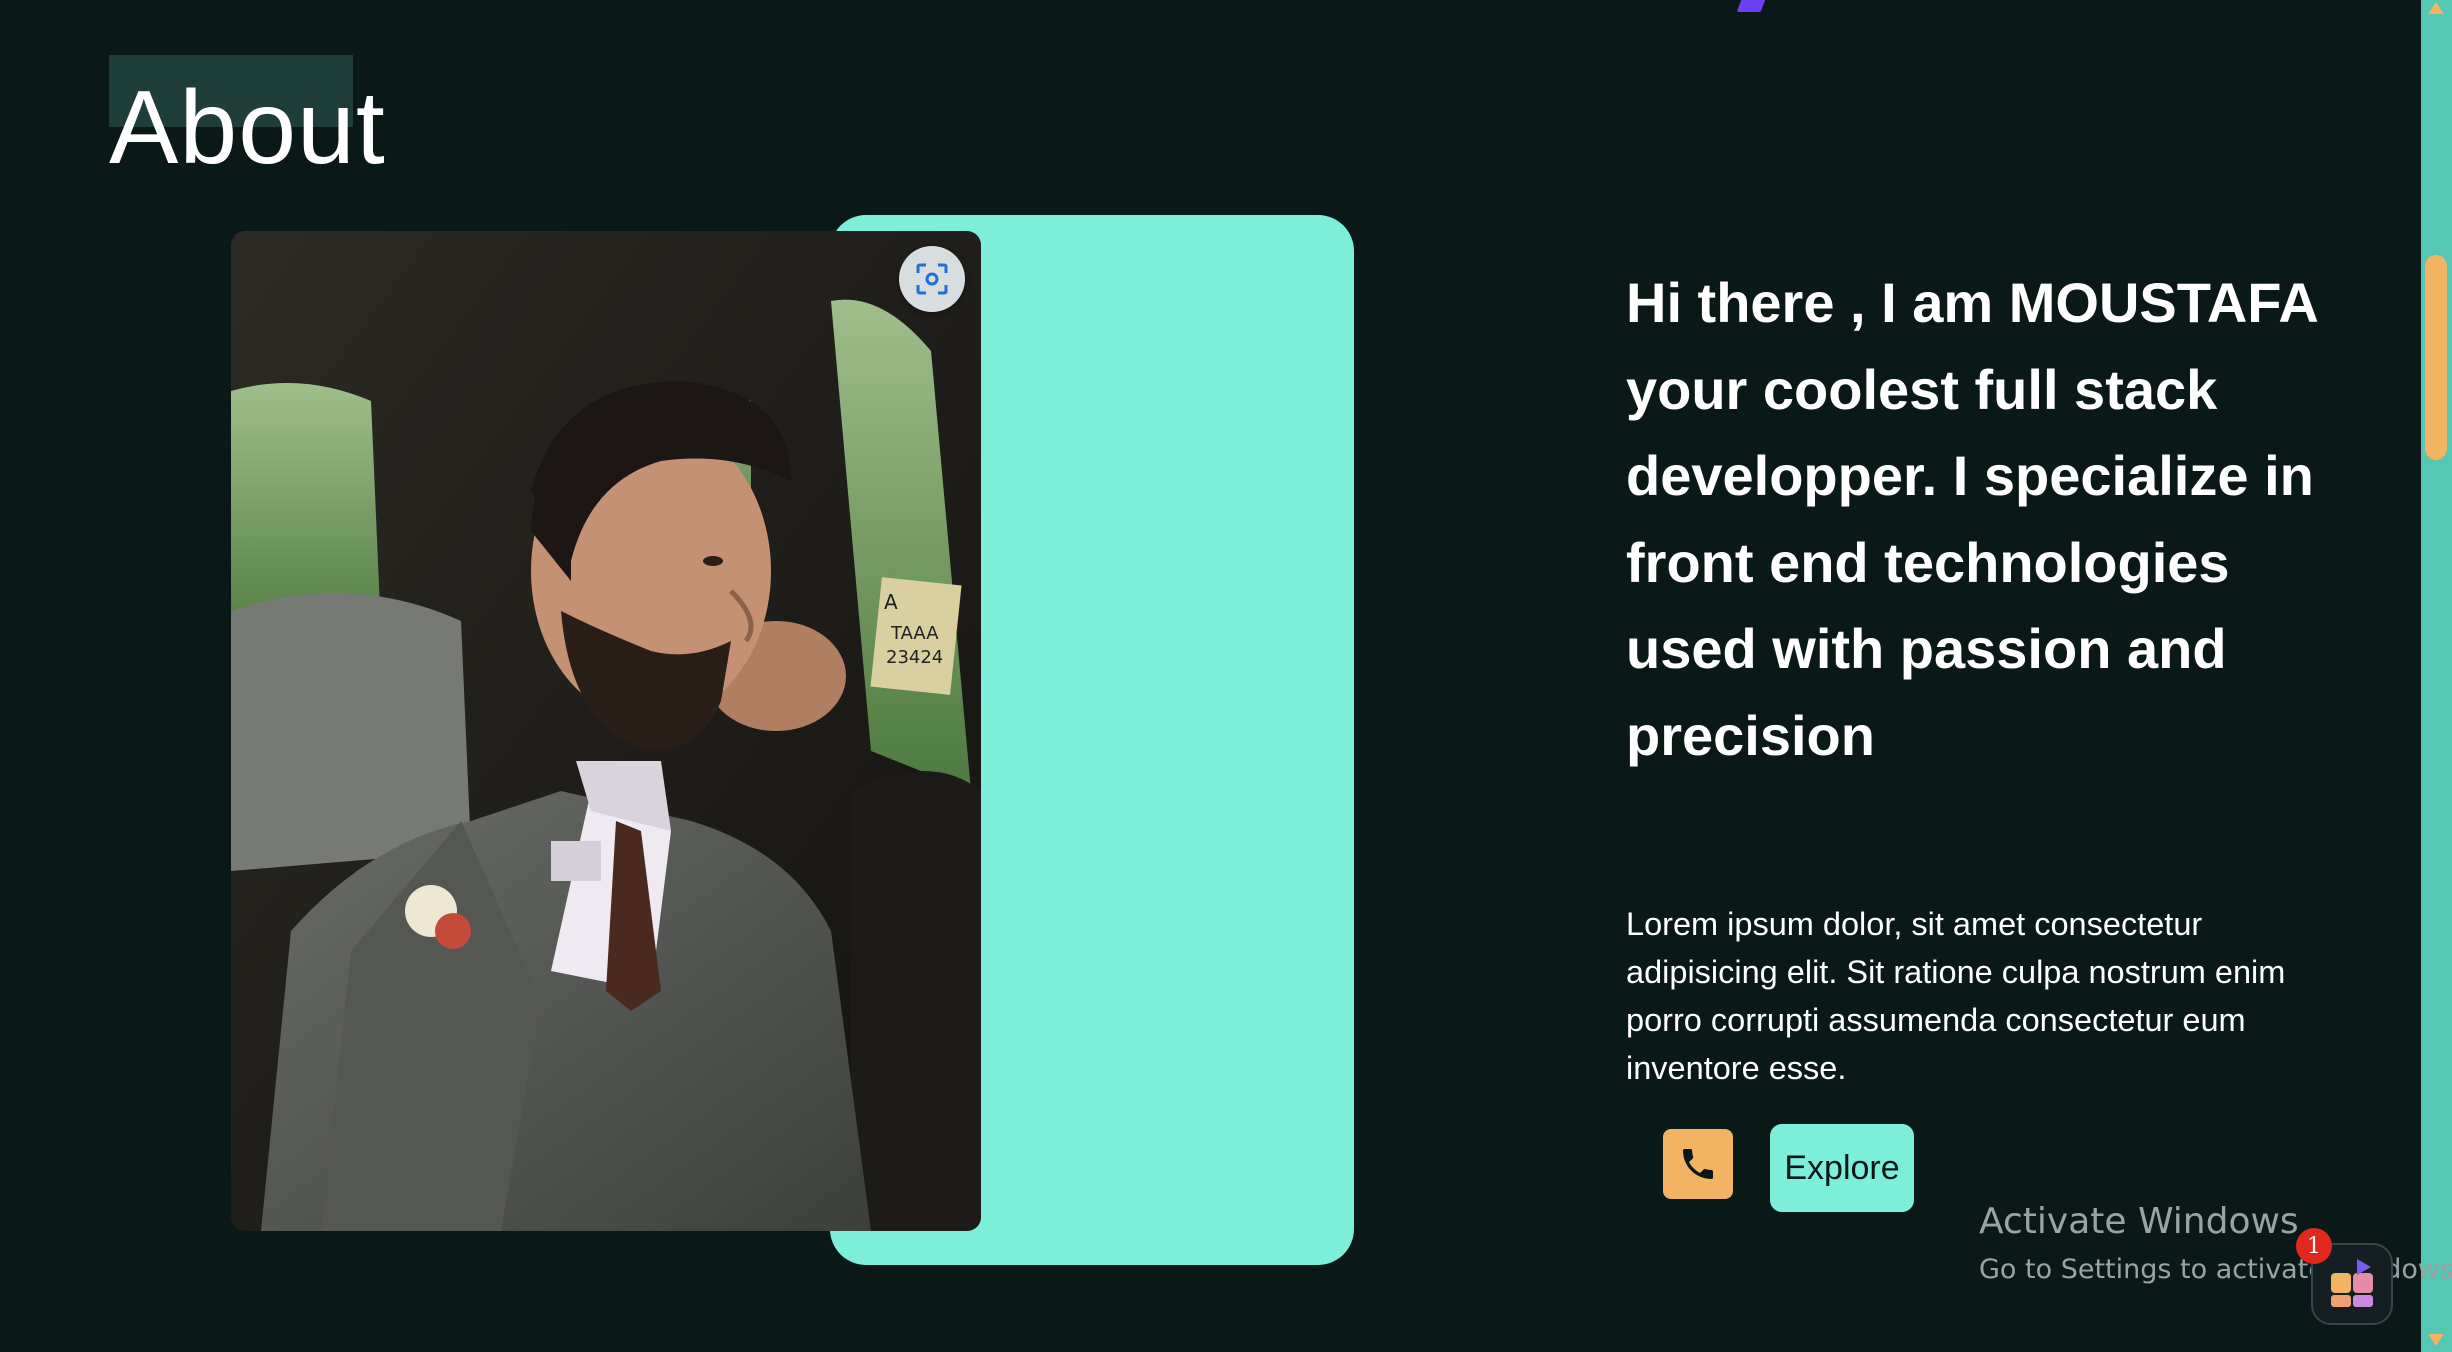  Describe the element at coordinates (1752, 6) in the screenshot. I see `decorative-cube` at that location.